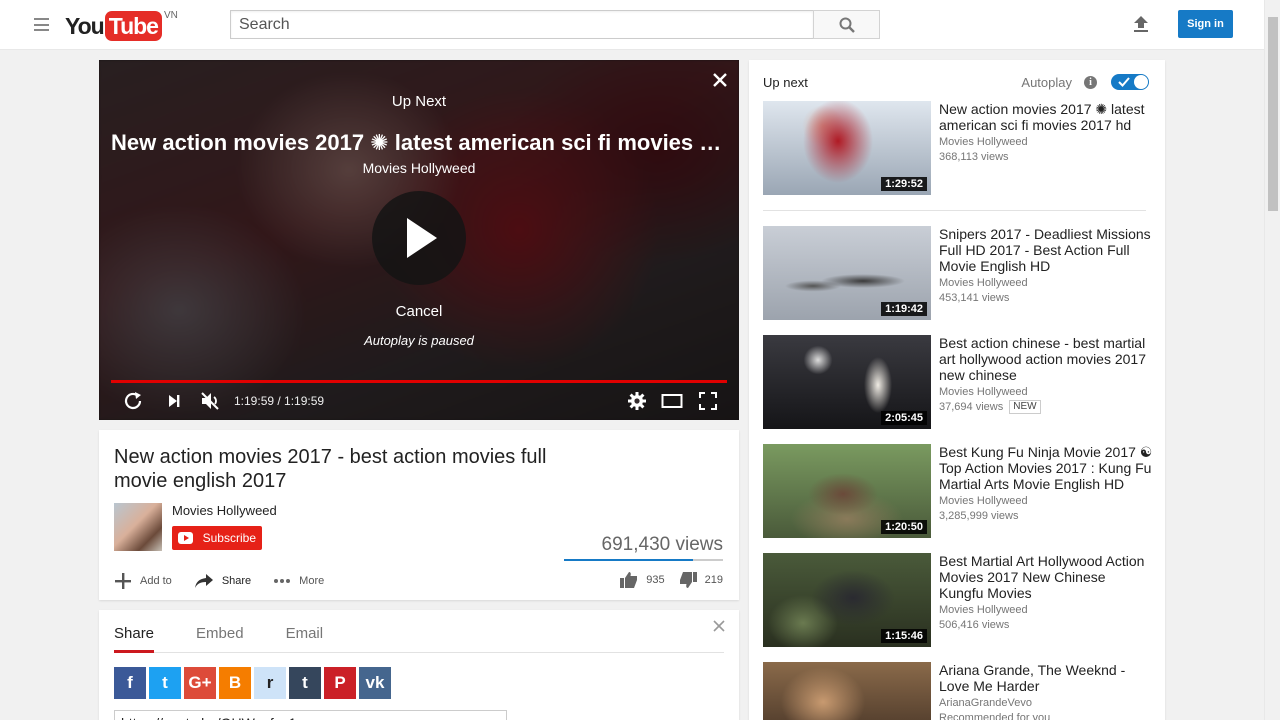  I want to click on channel-avatar, so click(138, 527).